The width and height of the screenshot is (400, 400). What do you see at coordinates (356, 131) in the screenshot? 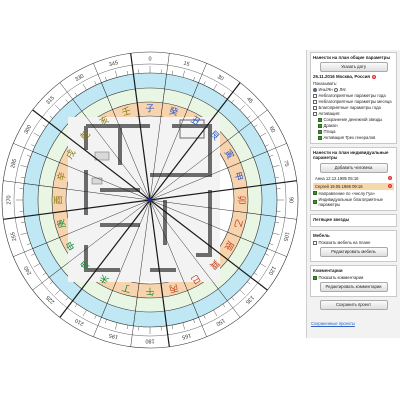
I see `activation-option-row: Птица` at bounding box center [356, 131].